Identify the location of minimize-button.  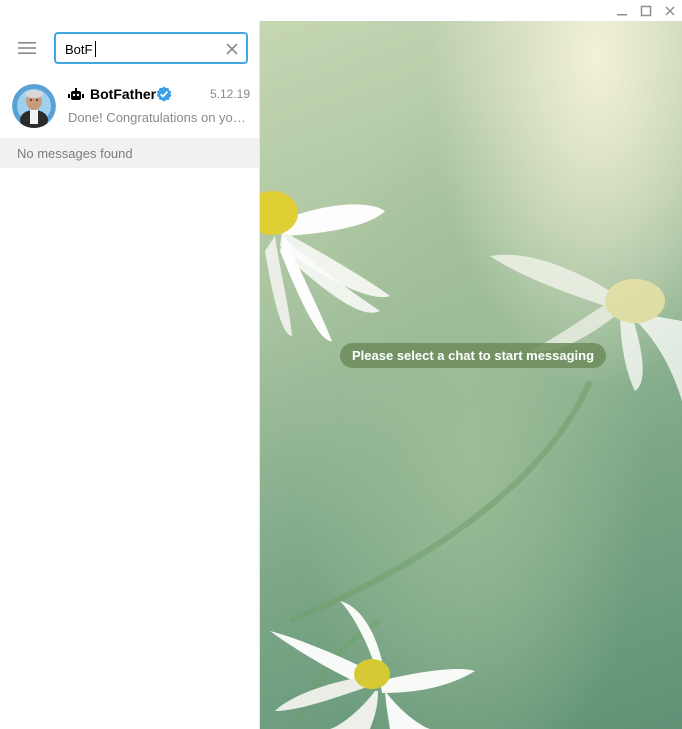
(622, 10).